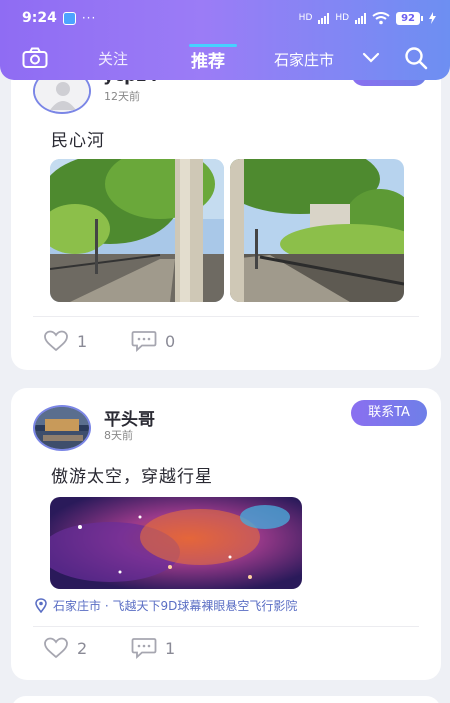  I want to click on like-count: 2, so click(82, 648).